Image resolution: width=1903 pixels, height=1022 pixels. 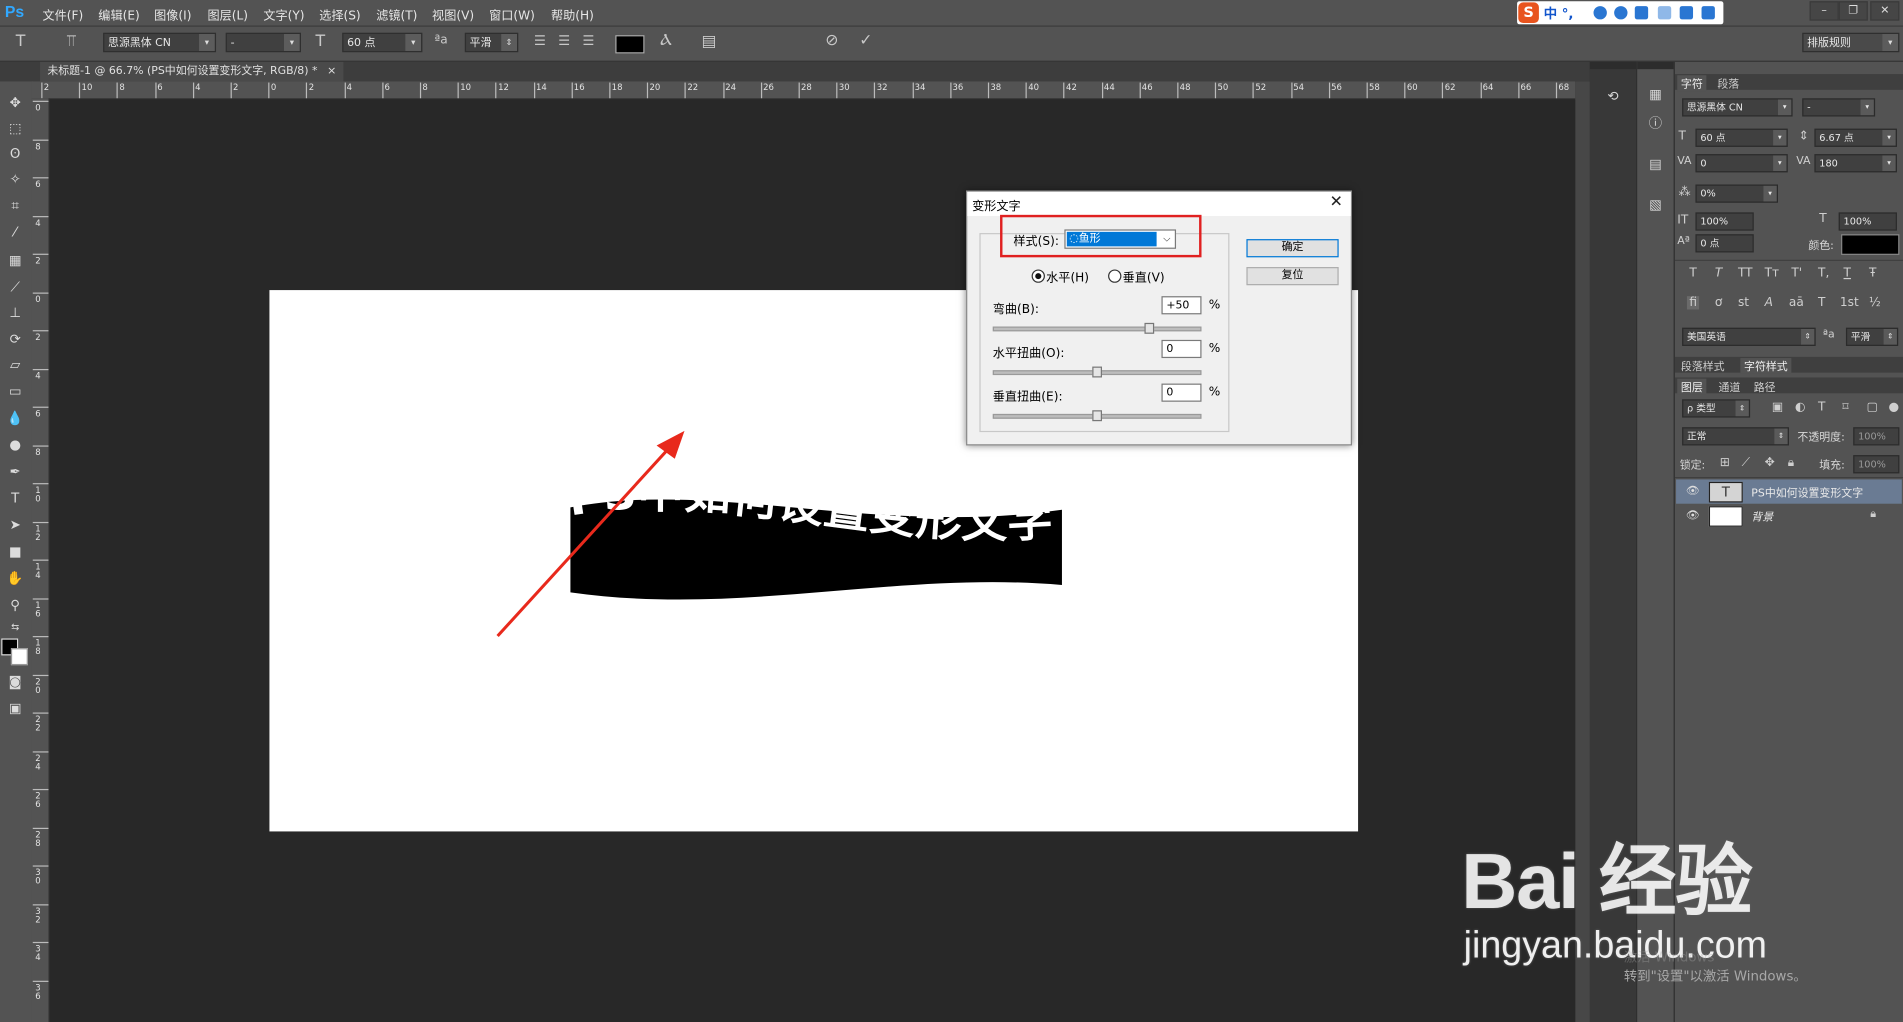 I want to click on microphone-icon, so click(x=1621, y=13).